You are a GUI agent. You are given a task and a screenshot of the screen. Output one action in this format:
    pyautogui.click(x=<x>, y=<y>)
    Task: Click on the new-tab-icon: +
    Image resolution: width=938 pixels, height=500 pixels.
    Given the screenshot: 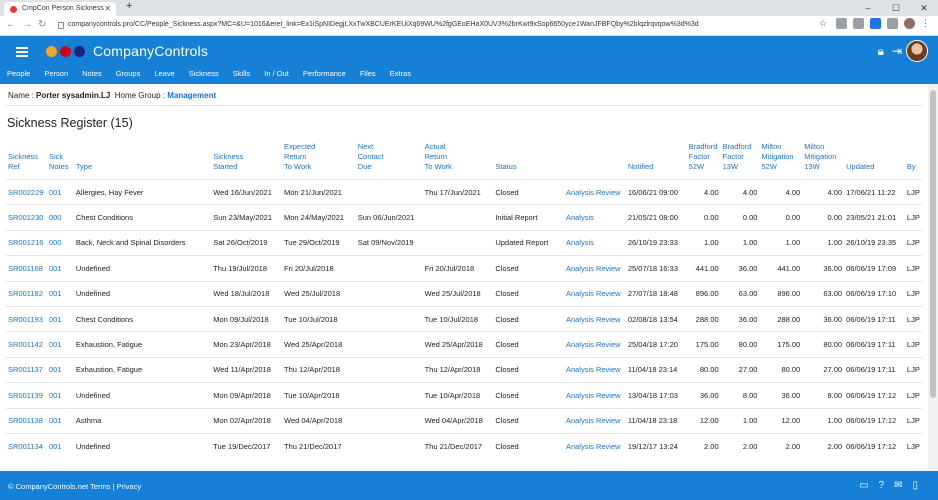 What is the action you would take?
    pyautogui.click(x=129, y=6)
    